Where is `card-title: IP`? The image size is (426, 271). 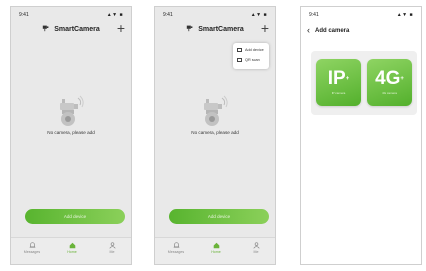 card-title: IP is located at coordinates (336, 78).